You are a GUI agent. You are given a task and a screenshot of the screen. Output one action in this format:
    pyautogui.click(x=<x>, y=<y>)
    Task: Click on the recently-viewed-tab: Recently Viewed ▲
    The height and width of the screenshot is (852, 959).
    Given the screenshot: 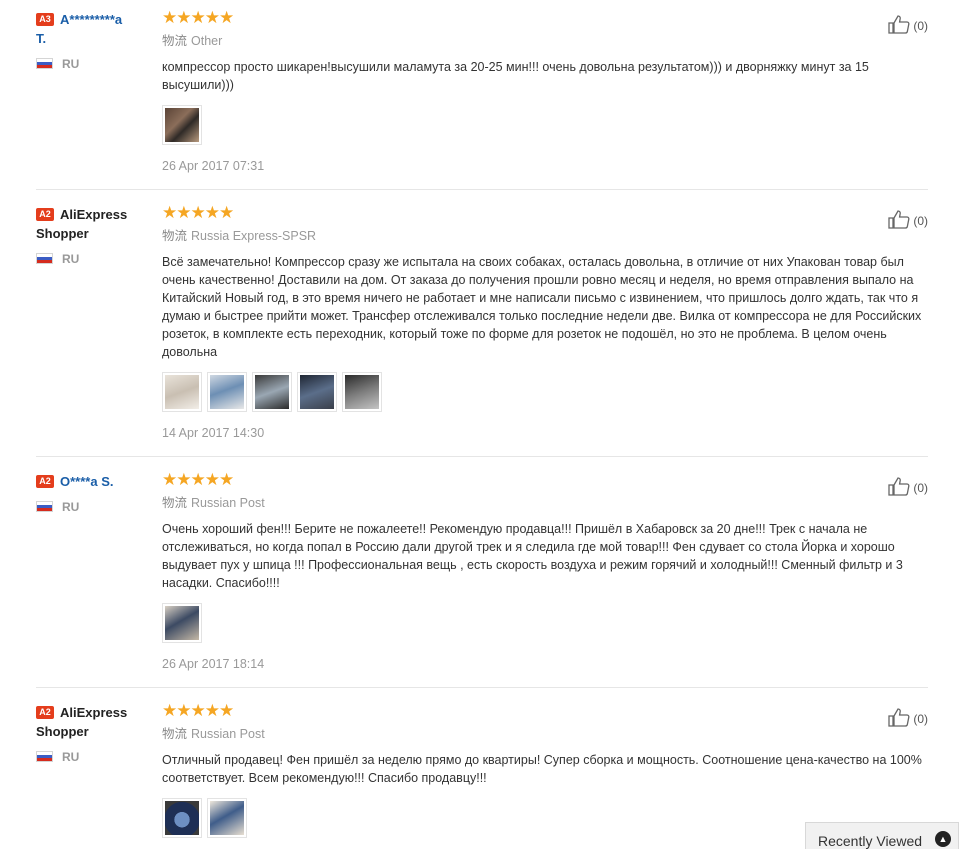 What is the action you would take?
    pyautogui.click(x=882, y=835)
    